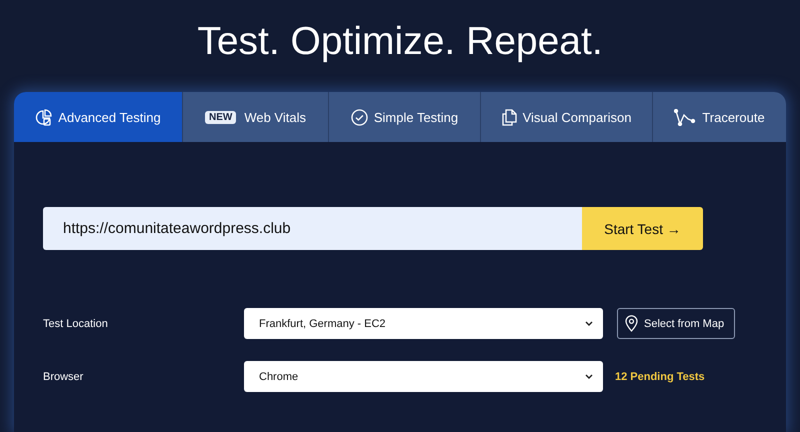  What do you see at coordinates (98, 117) in the screenshot?
I see `tab: Advanced Testing` at bounding box center [98, 117].